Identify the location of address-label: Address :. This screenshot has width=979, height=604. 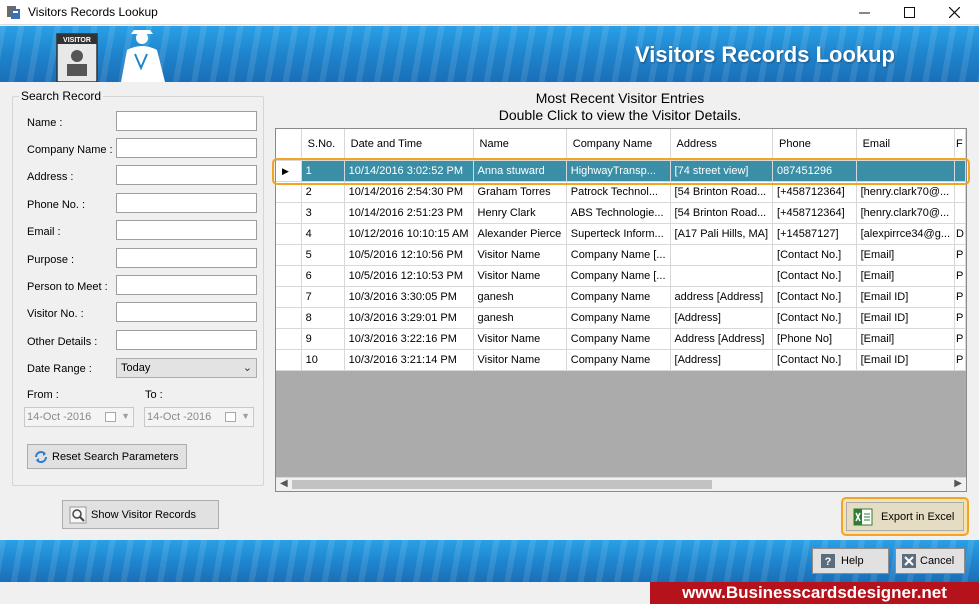
(50, 177).